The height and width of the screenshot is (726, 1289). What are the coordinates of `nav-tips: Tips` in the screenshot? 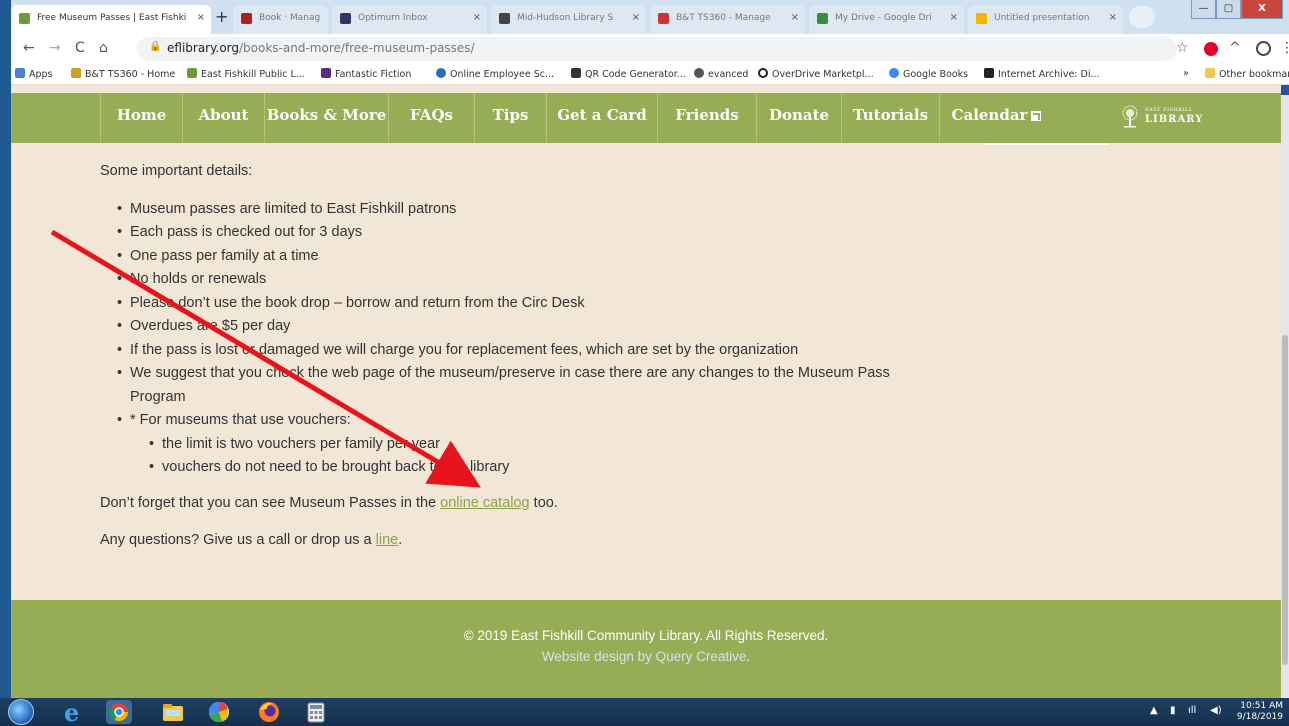 It's located at (510, 118).